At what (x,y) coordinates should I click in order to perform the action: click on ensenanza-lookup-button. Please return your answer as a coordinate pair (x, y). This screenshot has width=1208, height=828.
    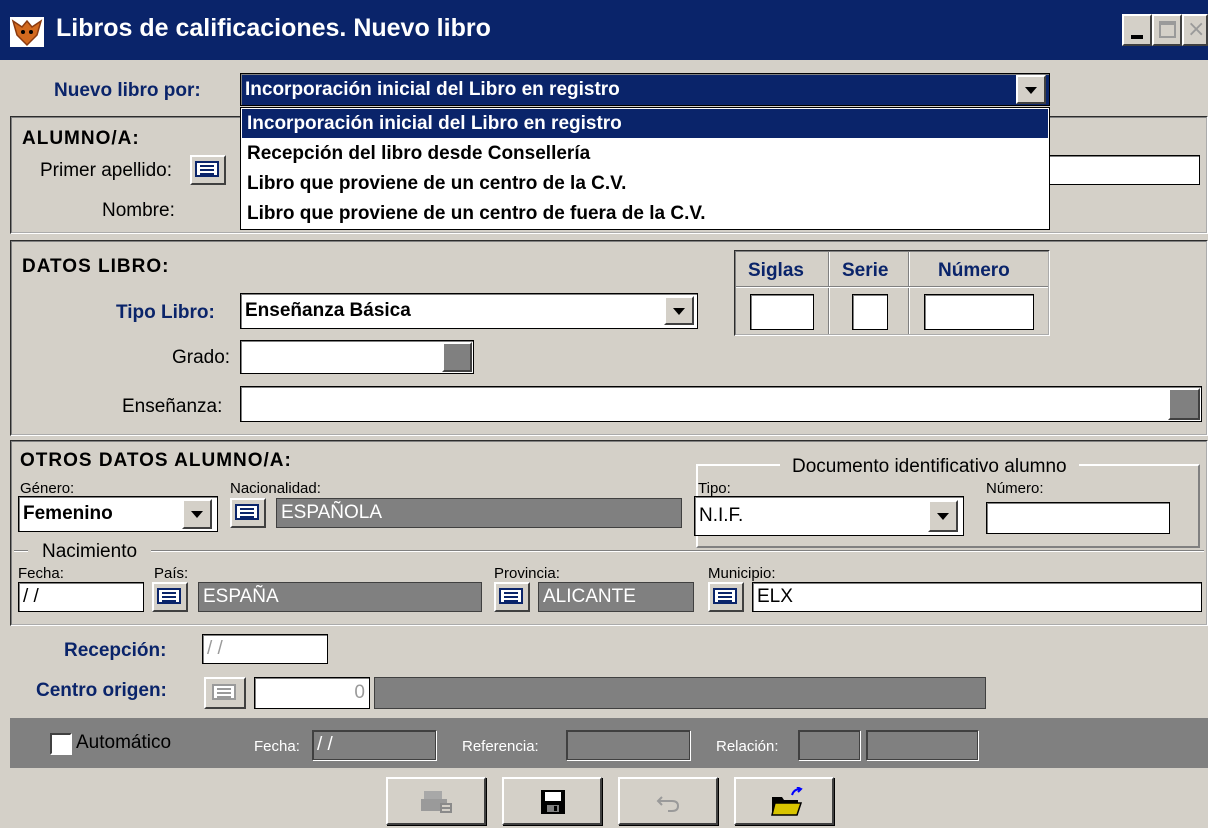
    Looking at the image, I should click on (1184, 404).